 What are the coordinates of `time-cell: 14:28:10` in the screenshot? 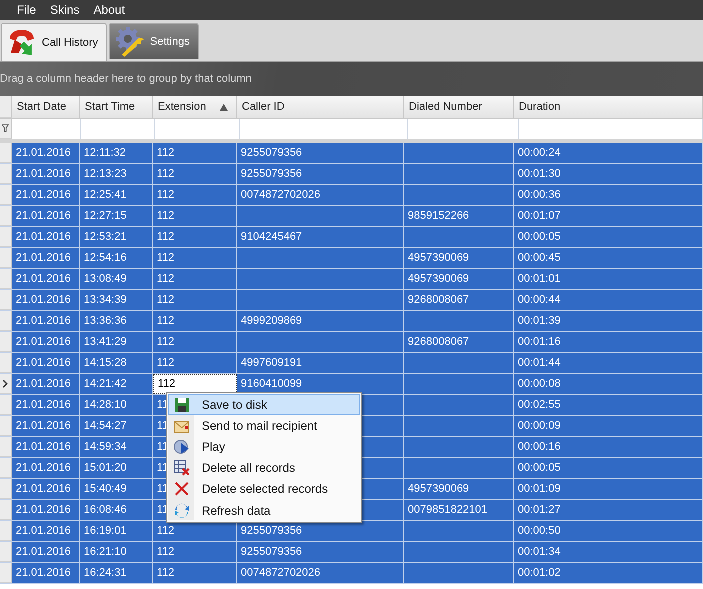 It's located at (116, 405).